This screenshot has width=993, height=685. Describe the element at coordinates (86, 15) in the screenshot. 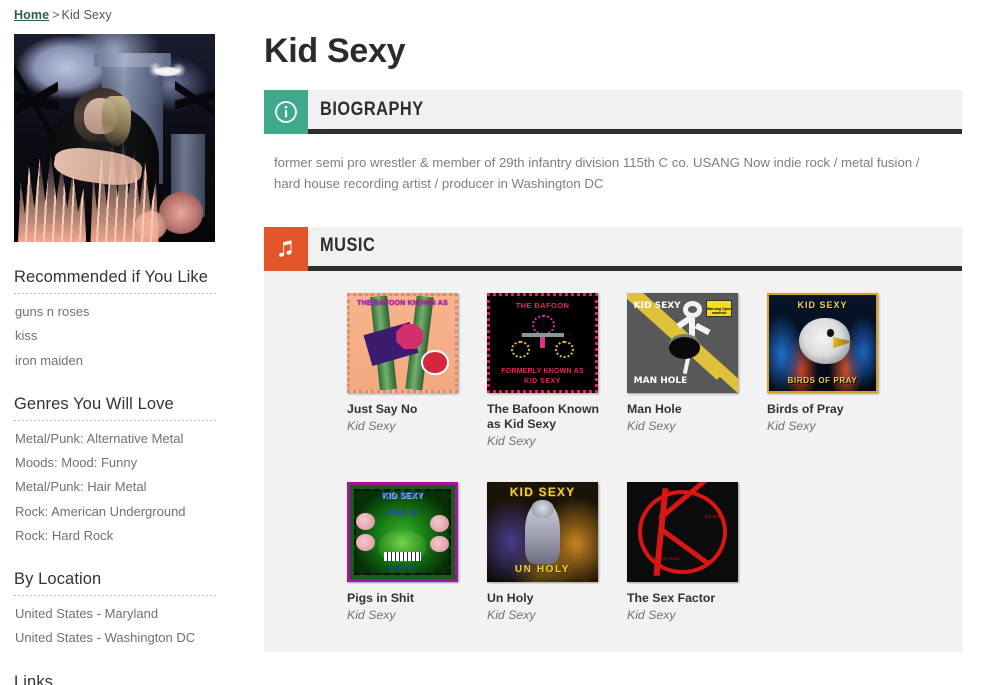

I see `breadcrumb-current: Kid Sexy` at that location.